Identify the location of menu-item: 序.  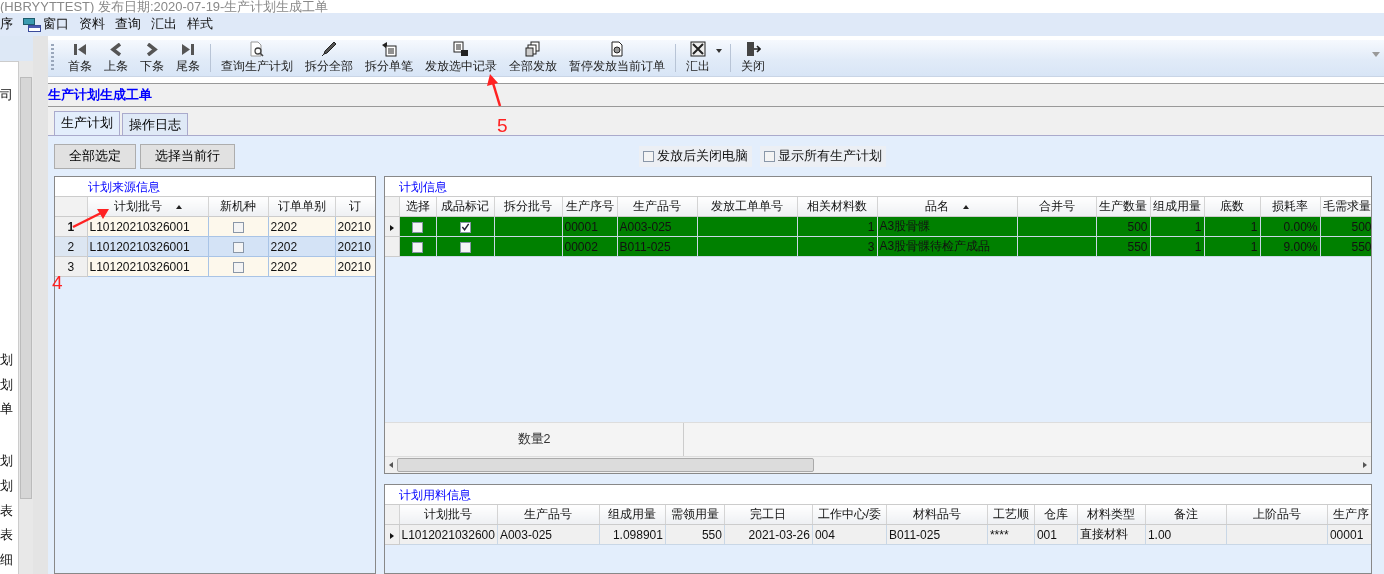
(8, 24).